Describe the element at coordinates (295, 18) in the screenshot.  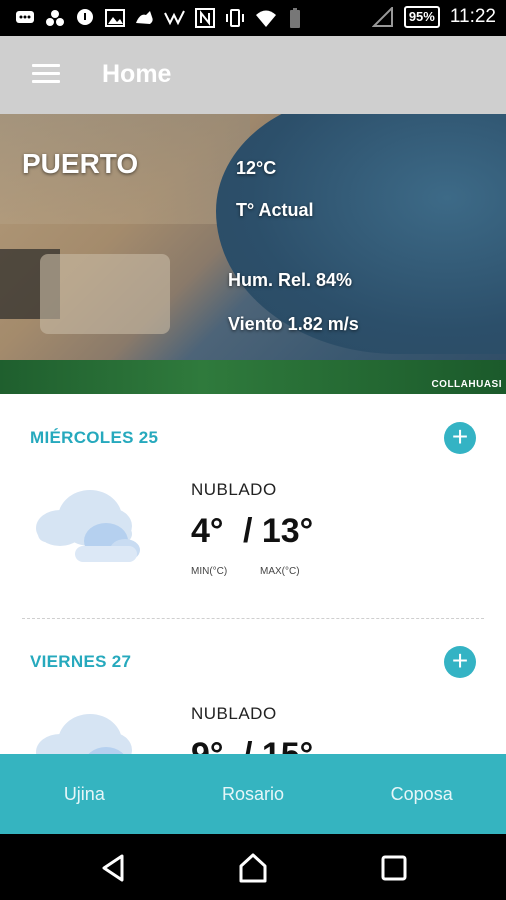
I see `battery-saver-icon` at that location.